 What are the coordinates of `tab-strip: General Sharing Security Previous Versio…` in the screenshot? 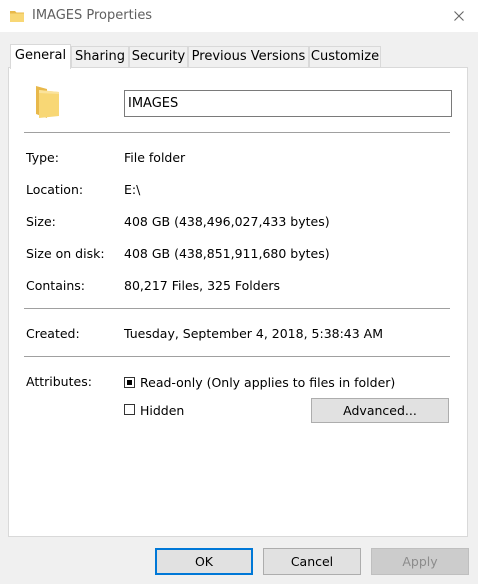 It's located at (238, 56).